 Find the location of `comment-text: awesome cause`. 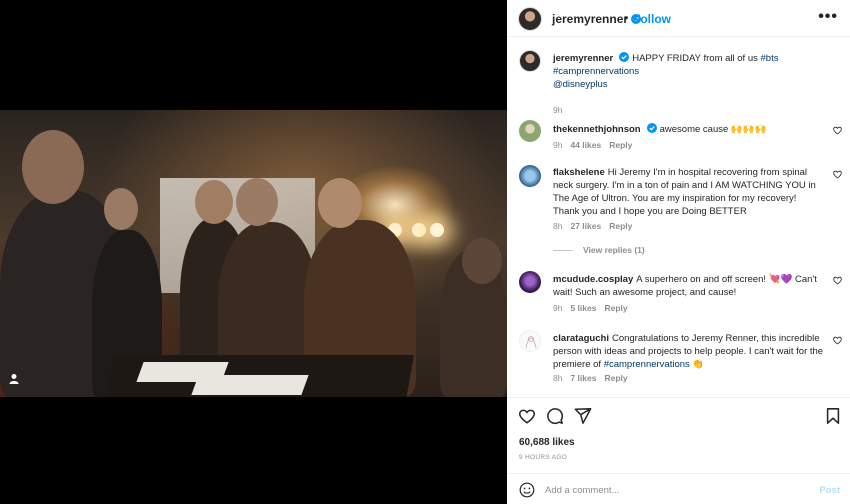

comment-text: awesome cause is located at coordinates (694, 129).